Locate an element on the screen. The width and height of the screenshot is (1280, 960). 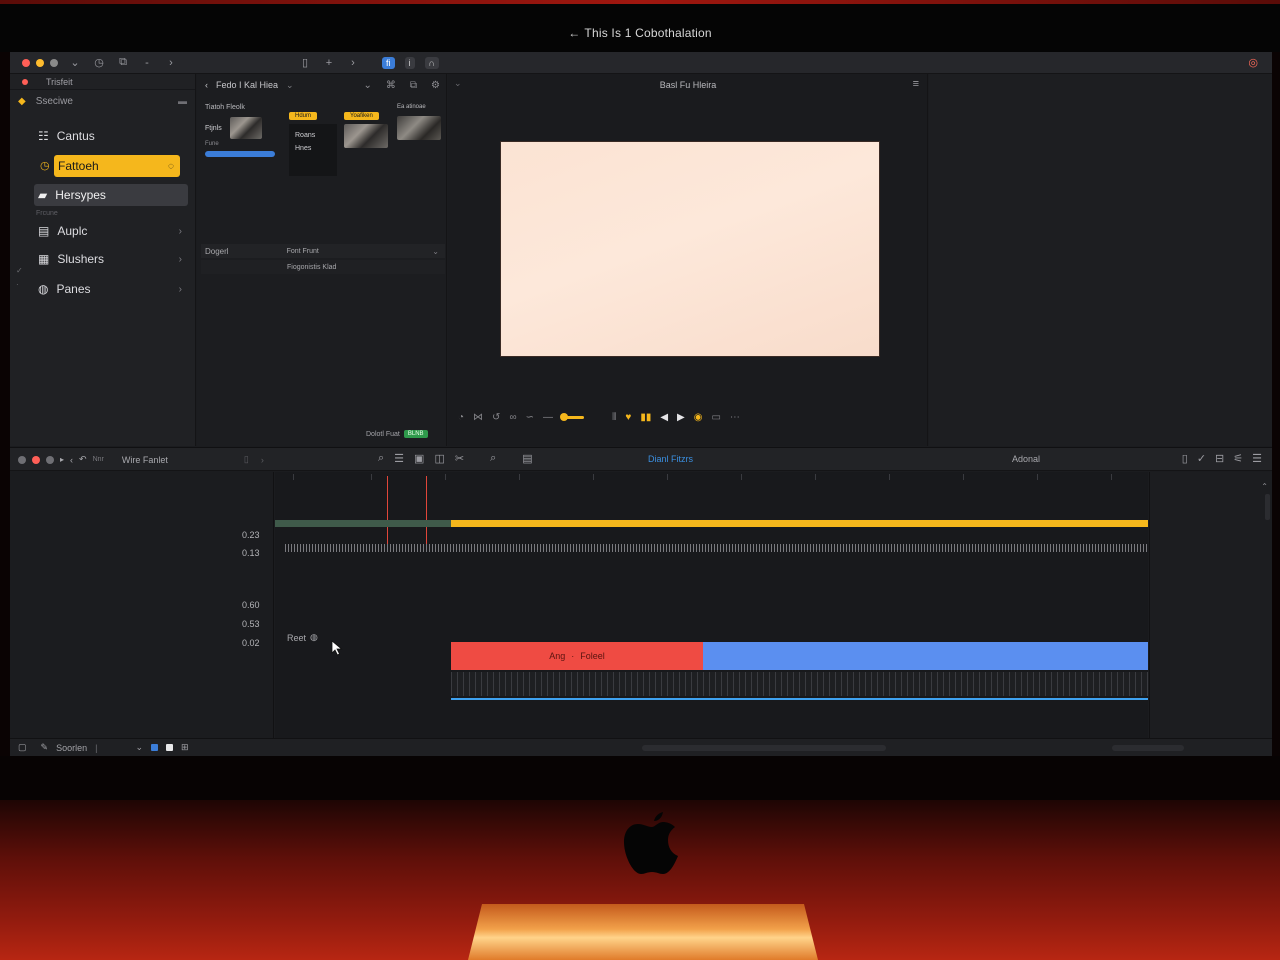
sidebar-item-auplc: ▤ Auplc › is located at coordinates (111, 231).